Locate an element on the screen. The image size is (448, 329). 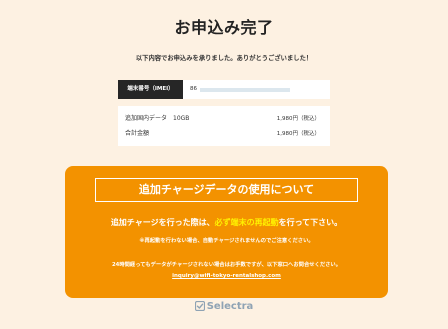
summary-row: 合計金額 1,980円（税込） is located at coordinates (222, 134).